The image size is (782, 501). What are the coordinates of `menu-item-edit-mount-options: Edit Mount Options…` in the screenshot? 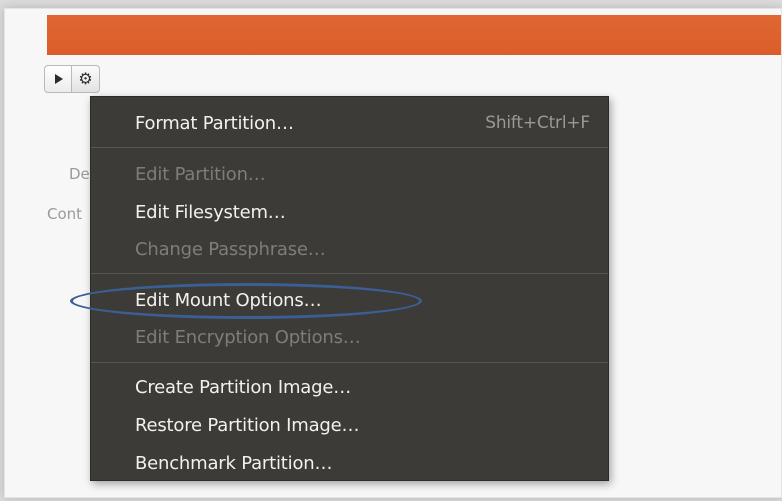 It's located at (349, 300).